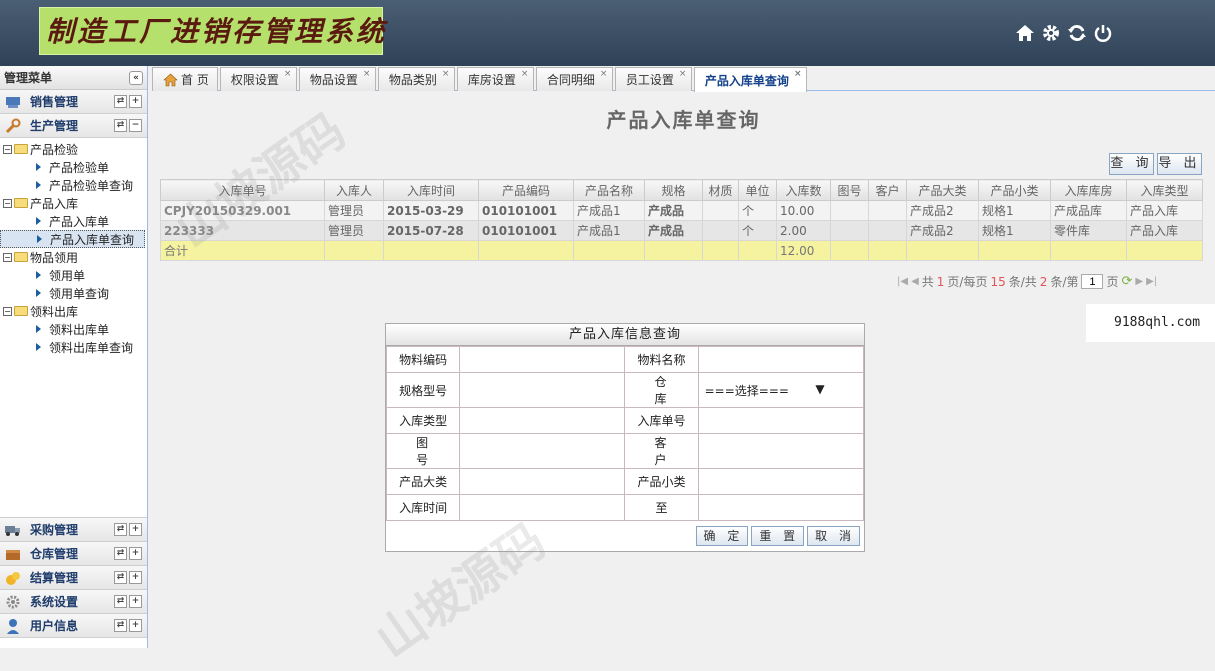 This screenshot has width=1215, height=671. I want to click on menu-group-bottom-3: 系统设置 ⇄ +, so click(73, 602).